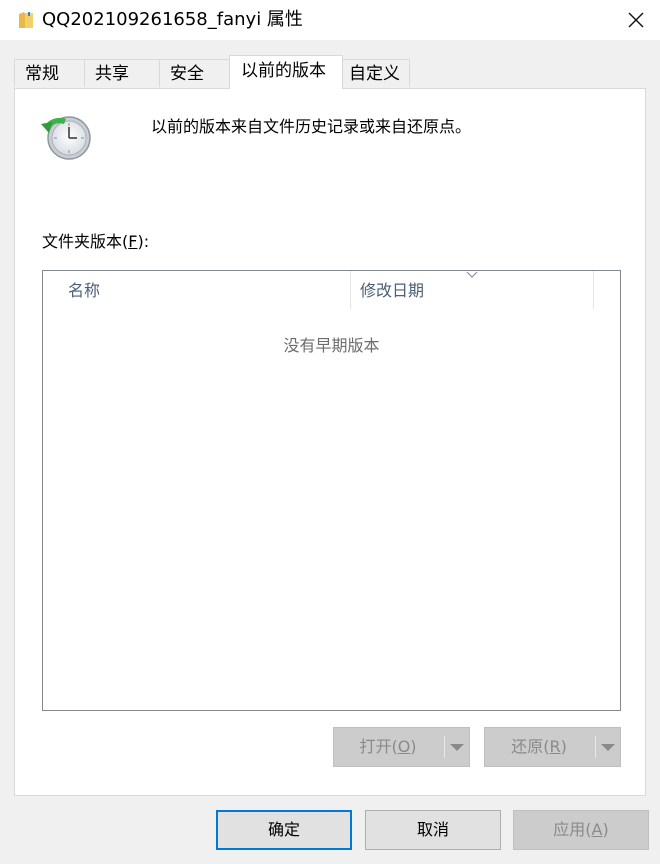 The height and width of the screenshot is (864, 660). I want to click on tab-security: 安全, so click(194, 73).